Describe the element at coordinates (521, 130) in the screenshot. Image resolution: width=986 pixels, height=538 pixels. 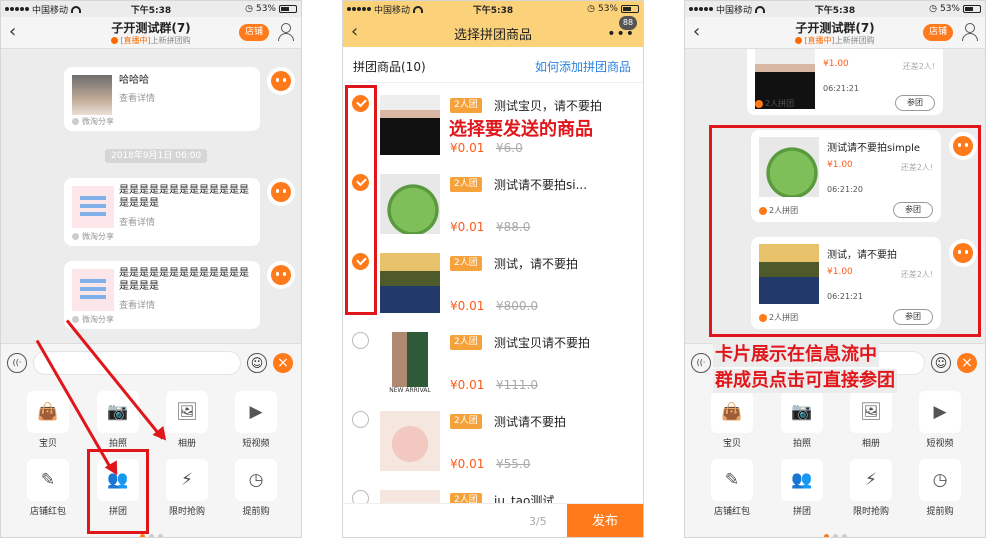
I see `annotation-caption: 选择要发送的商品` at that location.